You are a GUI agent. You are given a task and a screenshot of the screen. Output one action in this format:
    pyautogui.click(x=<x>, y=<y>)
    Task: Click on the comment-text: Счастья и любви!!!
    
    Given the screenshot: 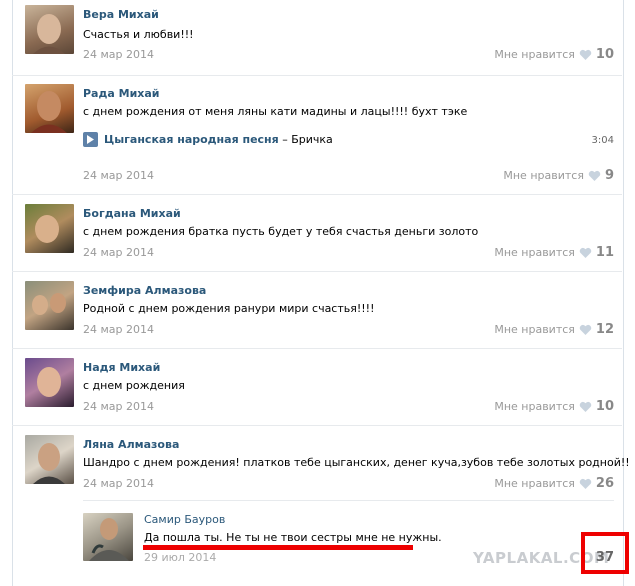 What is the action you would take?
    pyautogui.click(x=138, y=34)
    